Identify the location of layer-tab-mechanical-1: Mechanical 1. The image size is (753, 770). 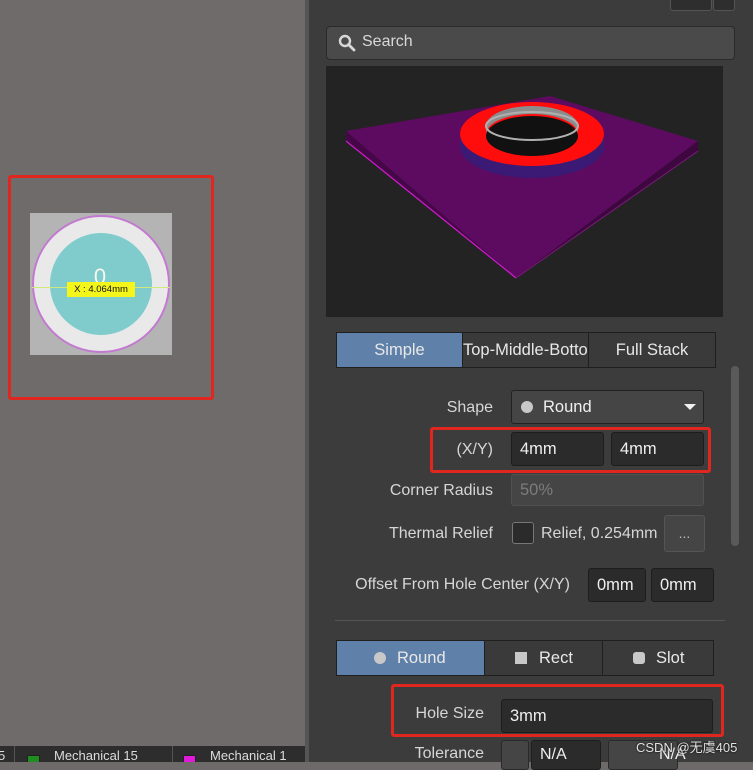
(248, 754).